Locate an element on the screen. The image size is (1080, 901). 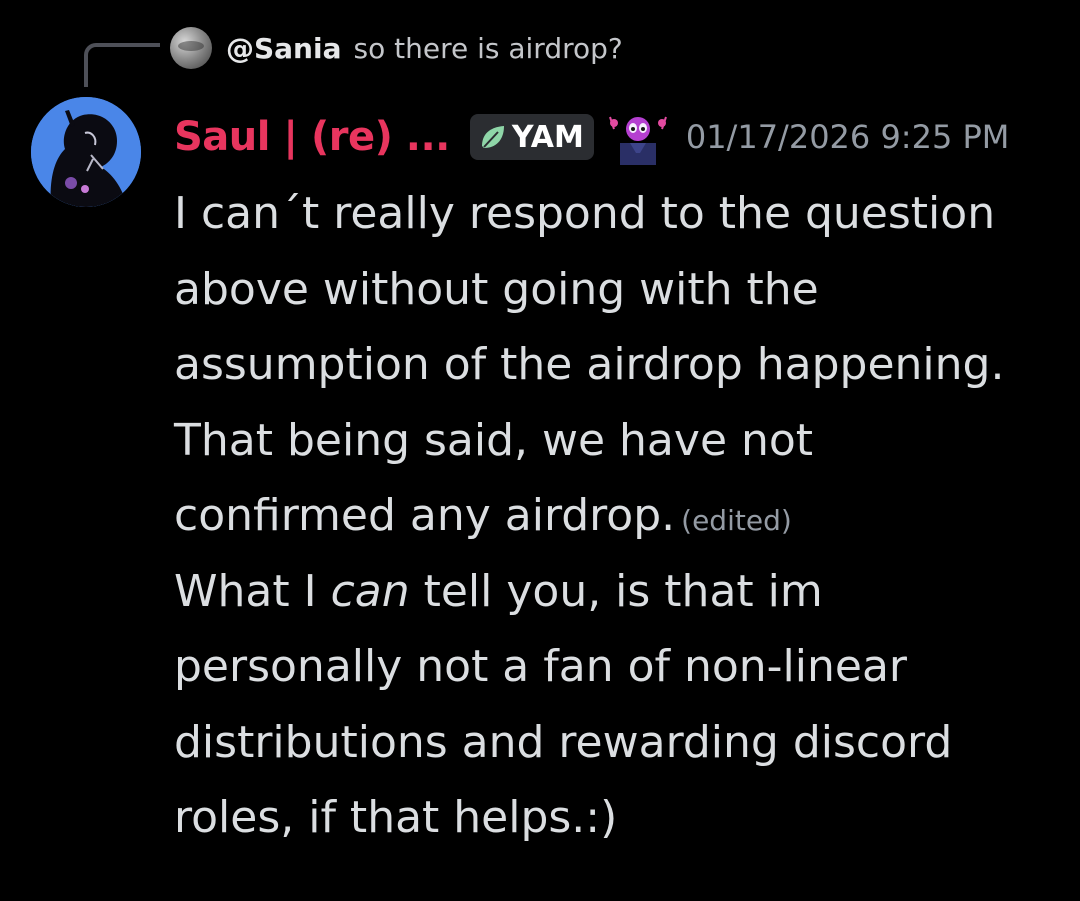
message-line: distributions and rewarding discord is located at coordinates (563, 742).